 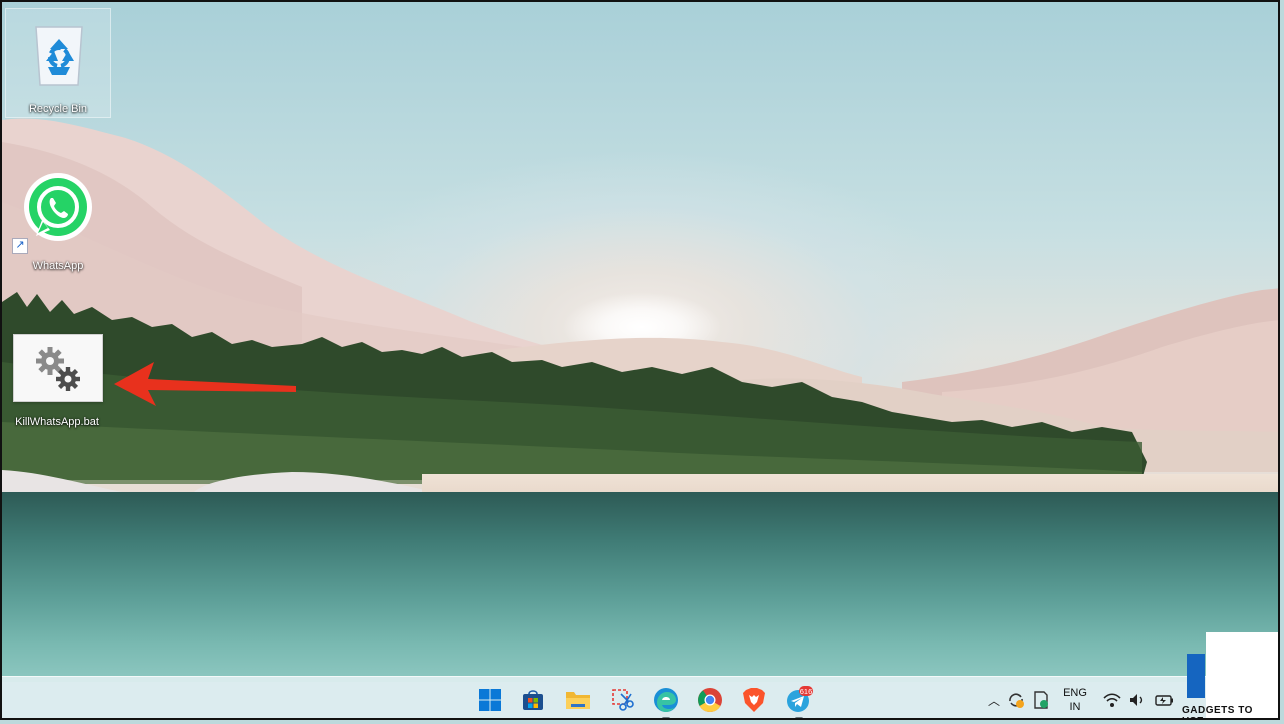 What do you see at coordinates (59, 56) in the screenshot?
I see `recycle-bin-icon` at bounding box center [59, 56].